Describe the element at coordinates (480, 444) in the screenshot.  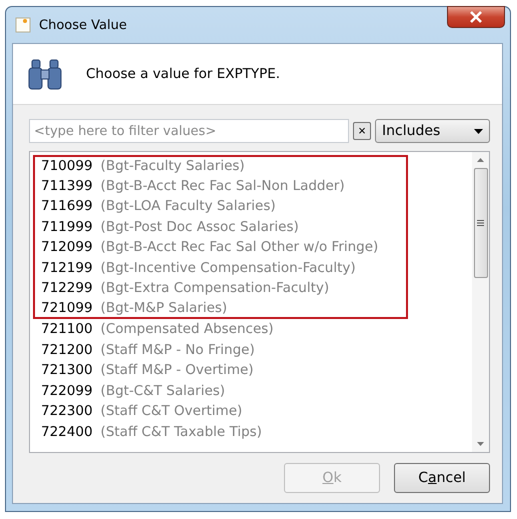
I see `scroll-down-icon` at that location.